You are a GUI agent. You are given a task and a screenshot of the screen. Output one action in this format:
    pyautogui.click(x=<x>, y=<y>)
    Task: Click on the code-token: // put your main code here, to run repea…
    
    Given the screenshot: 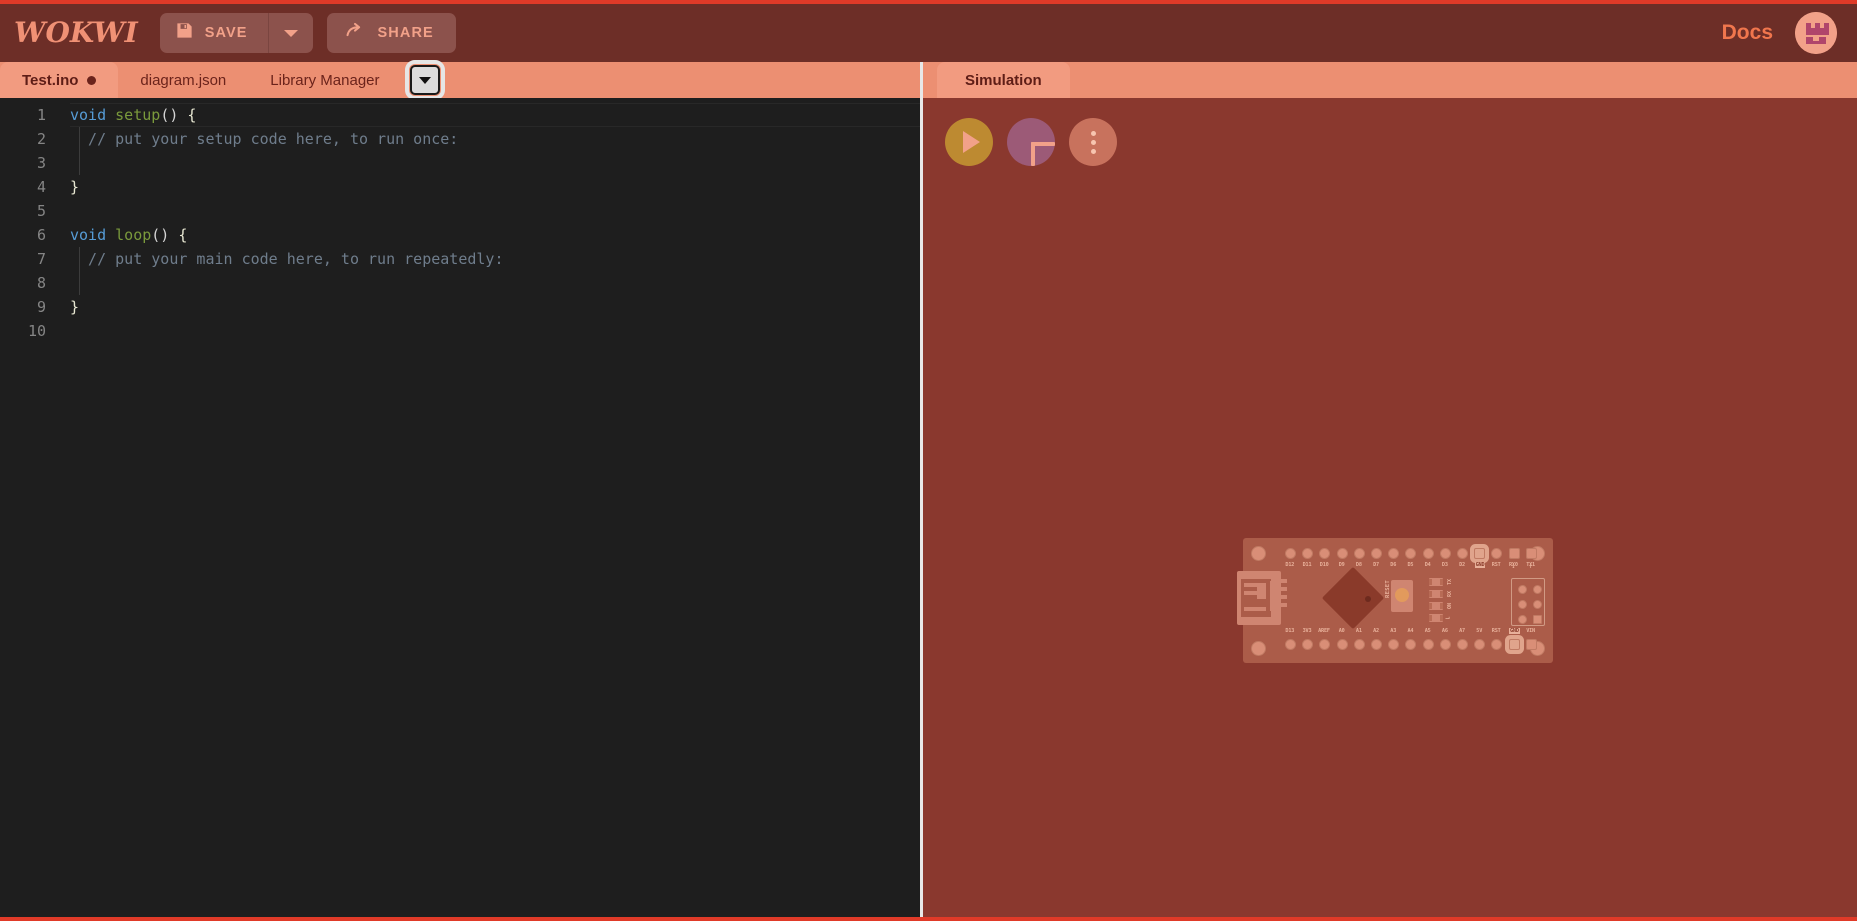 What is the action you would take?
    pyautogui.click(x=287, y=259)
    